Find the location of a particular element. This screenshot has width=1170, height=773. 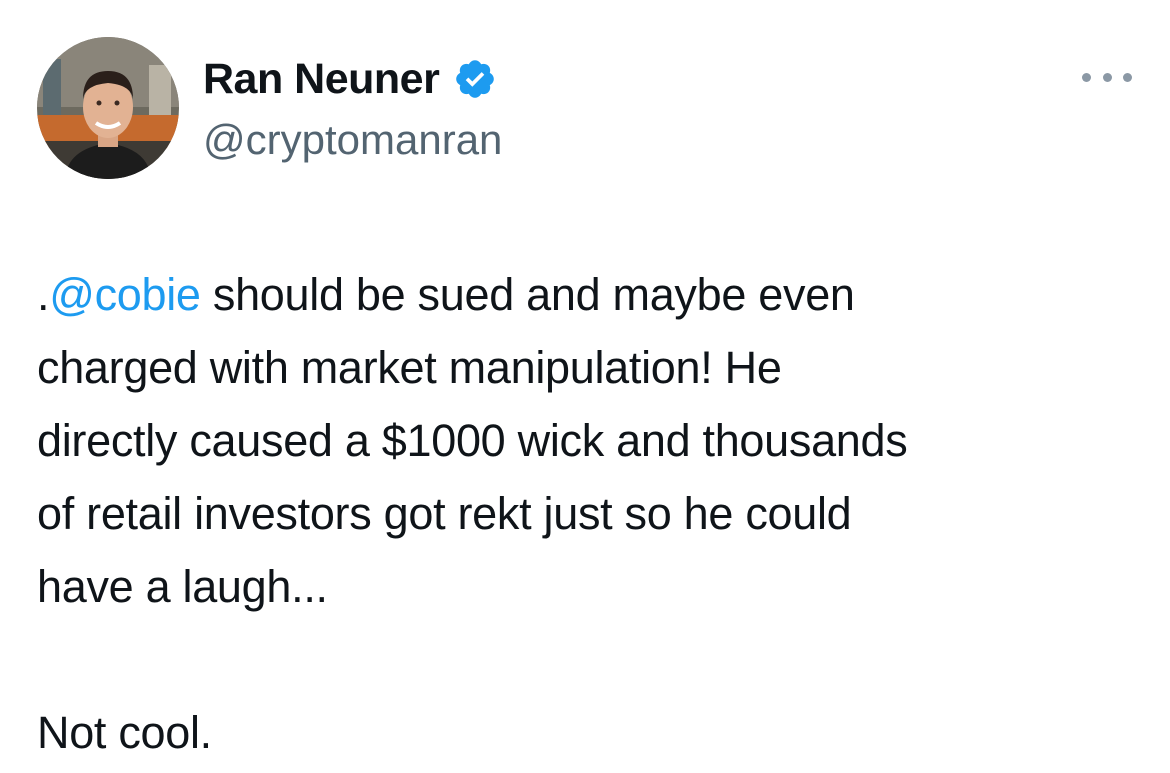

avatar is located at coordinates (108, 108).